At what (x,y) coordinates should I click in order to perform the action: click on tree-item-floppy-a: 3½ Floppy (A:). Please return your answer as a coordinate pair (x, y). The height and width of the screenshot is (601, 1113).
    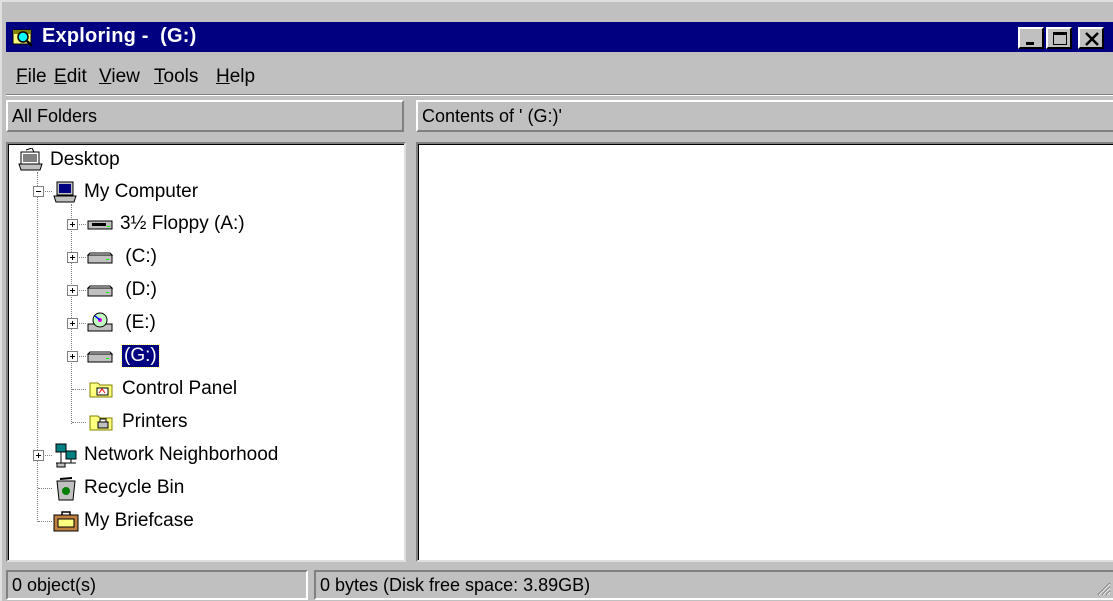
    Looking at the image, I should click on (165, 225).